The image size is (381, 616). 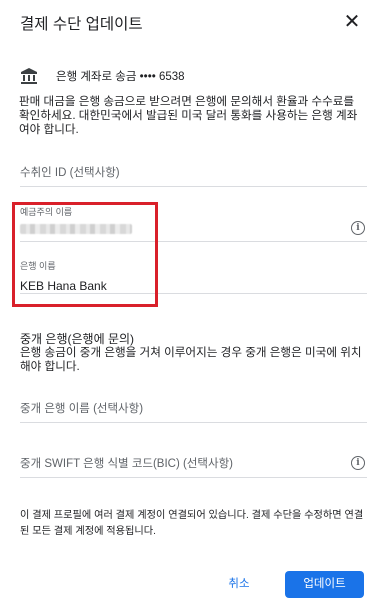 What do you see at coordinates (81, 24) in the screenshot?
I see `dialog-title: 결제 수단 업데이트` at bounding box center [81, 24].